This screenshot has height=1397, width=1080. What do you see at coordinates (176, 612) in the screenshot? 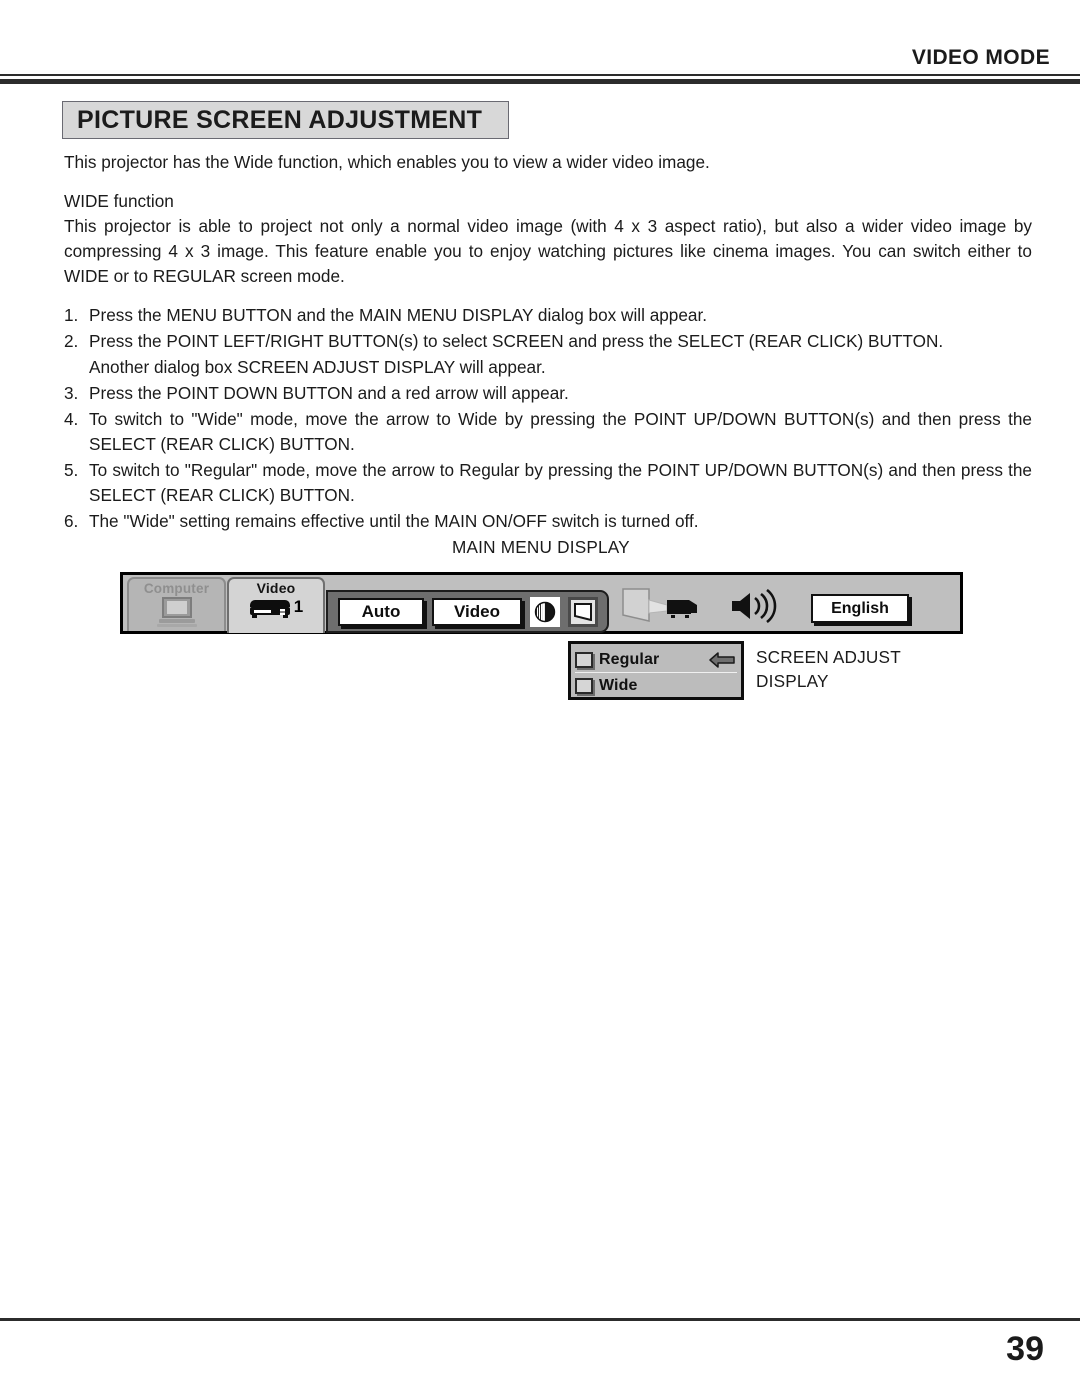
I see `computer-monitor-icon` at bounding box center [176, 612].